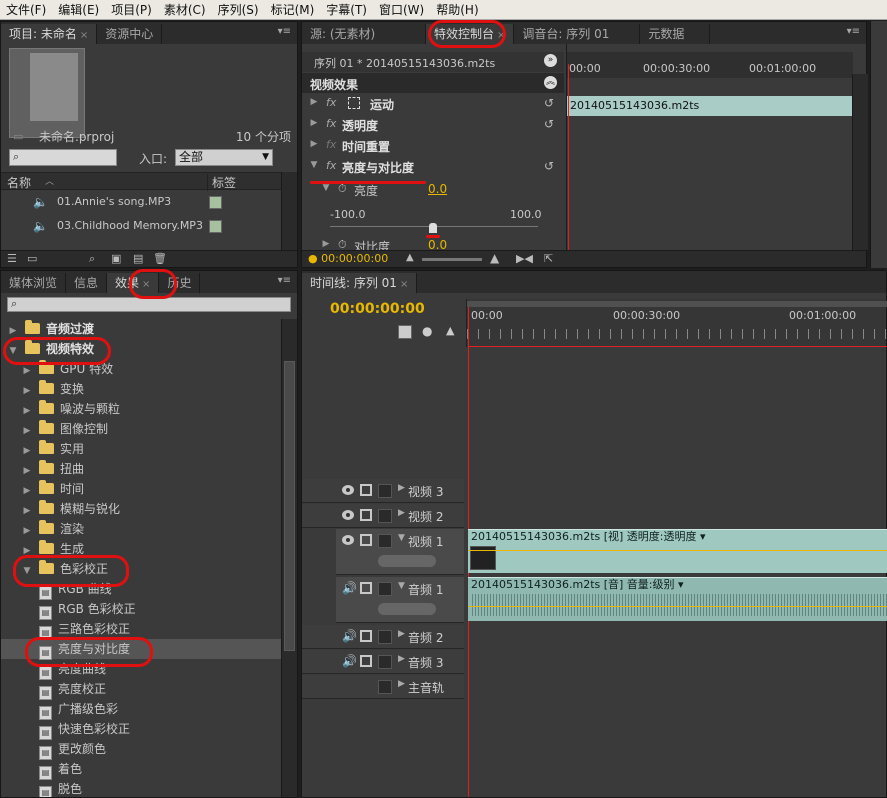 This screenshot has width=887, height=798. I want to click on delete-icon: 🗑, so click(160, 258).